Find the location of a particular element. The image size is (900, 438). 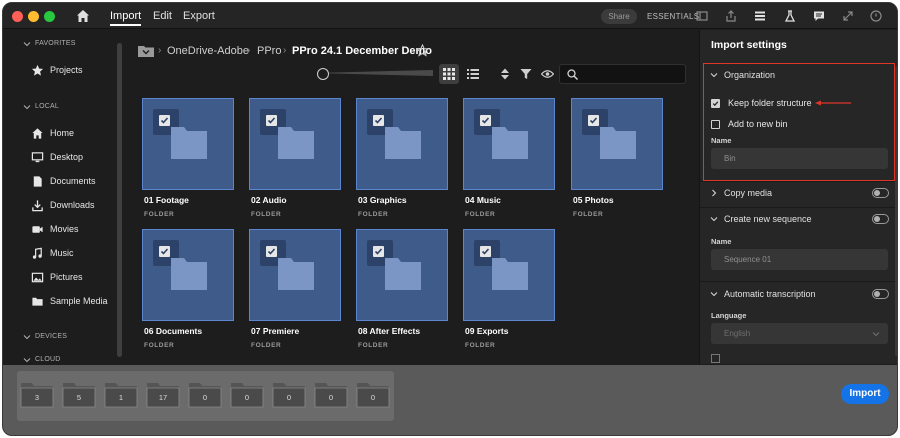

section-label: Organization is located at coordinates (750, 75).